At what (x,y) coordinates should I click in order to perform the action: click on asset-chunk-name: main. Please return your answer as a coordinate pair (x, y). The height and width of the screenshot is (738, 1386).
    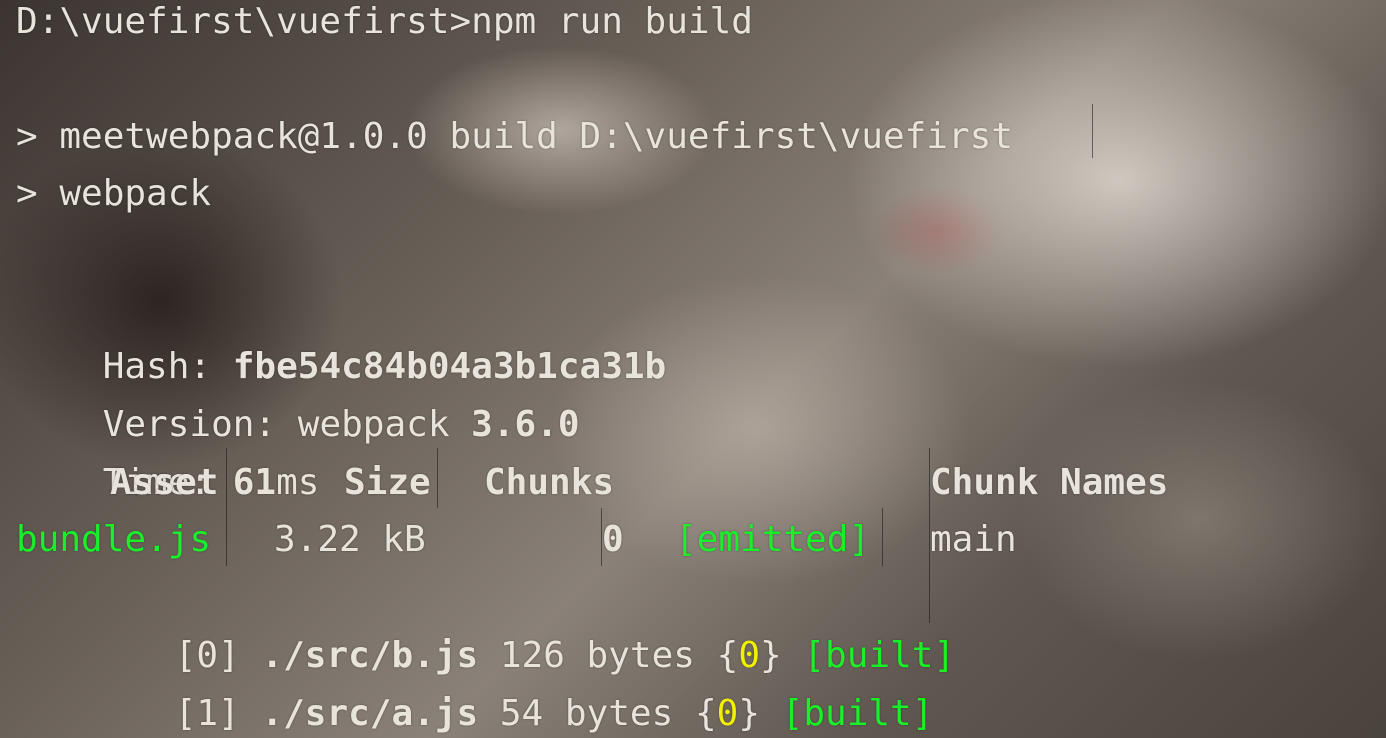
    Looking at the image, I should click on (973, 539).